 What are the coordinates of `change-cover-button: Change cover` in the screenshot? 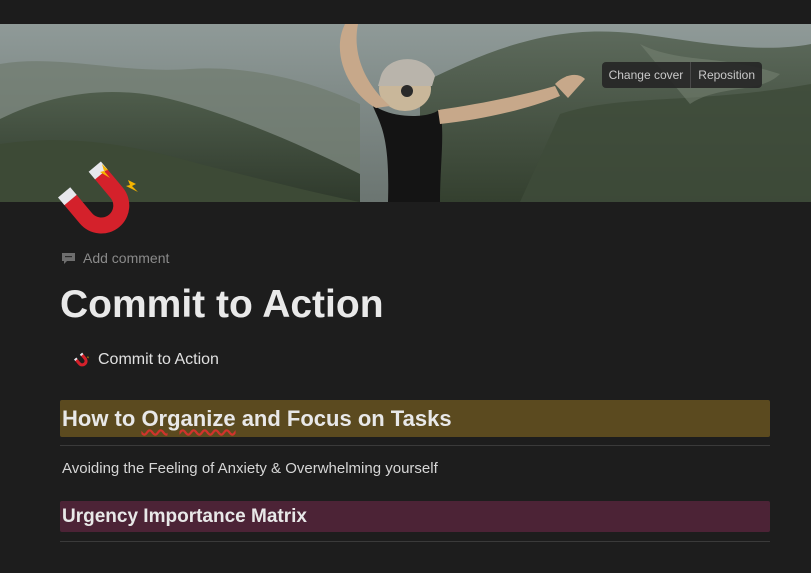 It's located at (646, 75).